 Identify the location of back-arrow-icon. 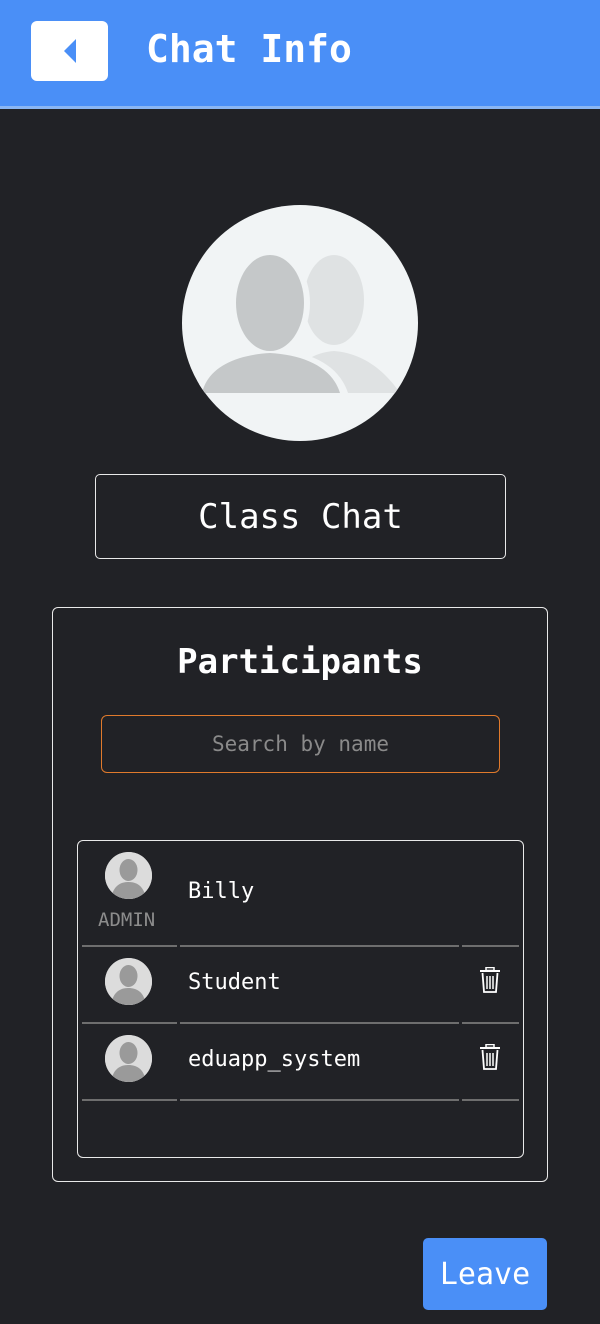
(69, 51).